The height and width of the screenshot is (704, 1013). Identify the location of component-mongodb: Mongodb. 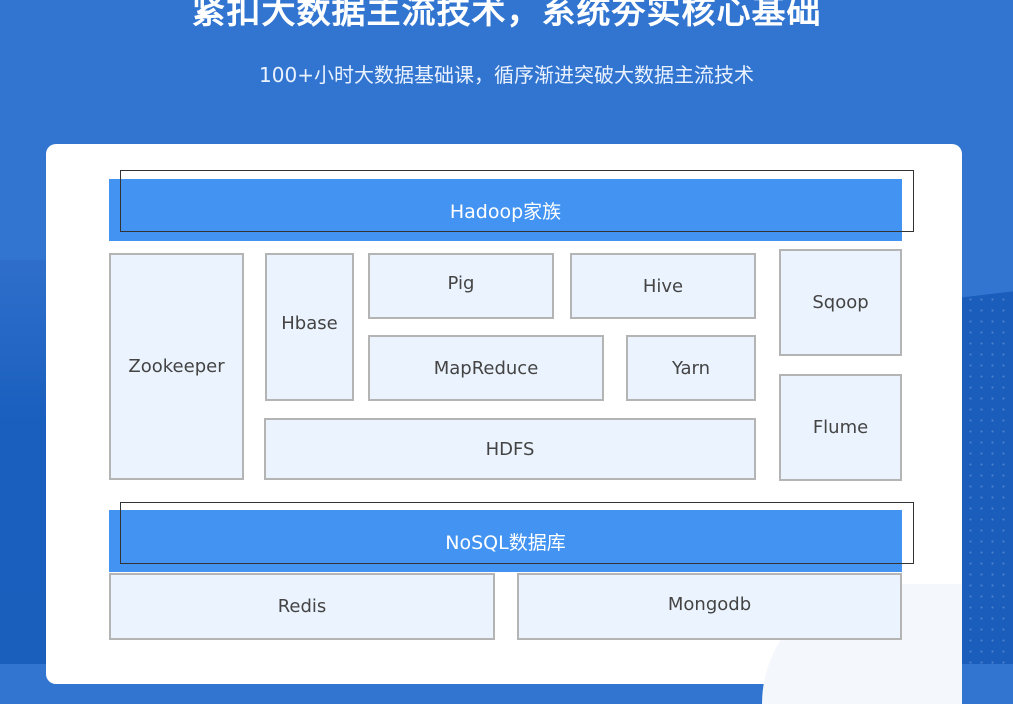
(709, 606).